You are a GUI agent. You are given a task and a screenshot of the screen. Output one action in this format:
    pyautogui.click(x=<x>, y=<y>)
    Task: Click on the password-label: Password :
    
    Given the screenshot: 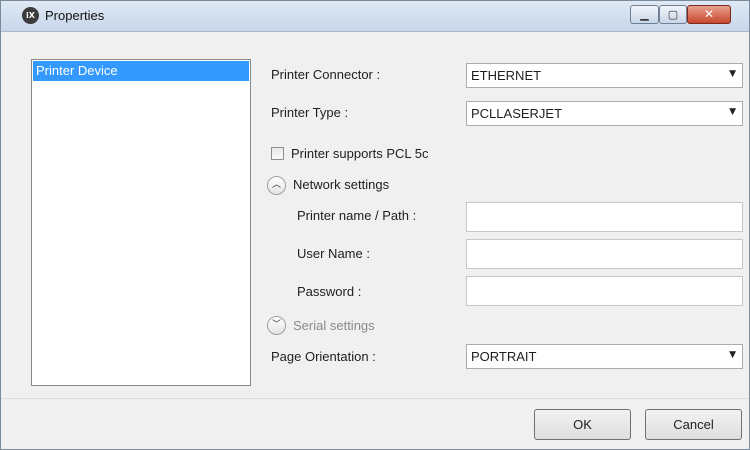 What is the action you would take?
    pyautogui.click(x=329, y=291)
    